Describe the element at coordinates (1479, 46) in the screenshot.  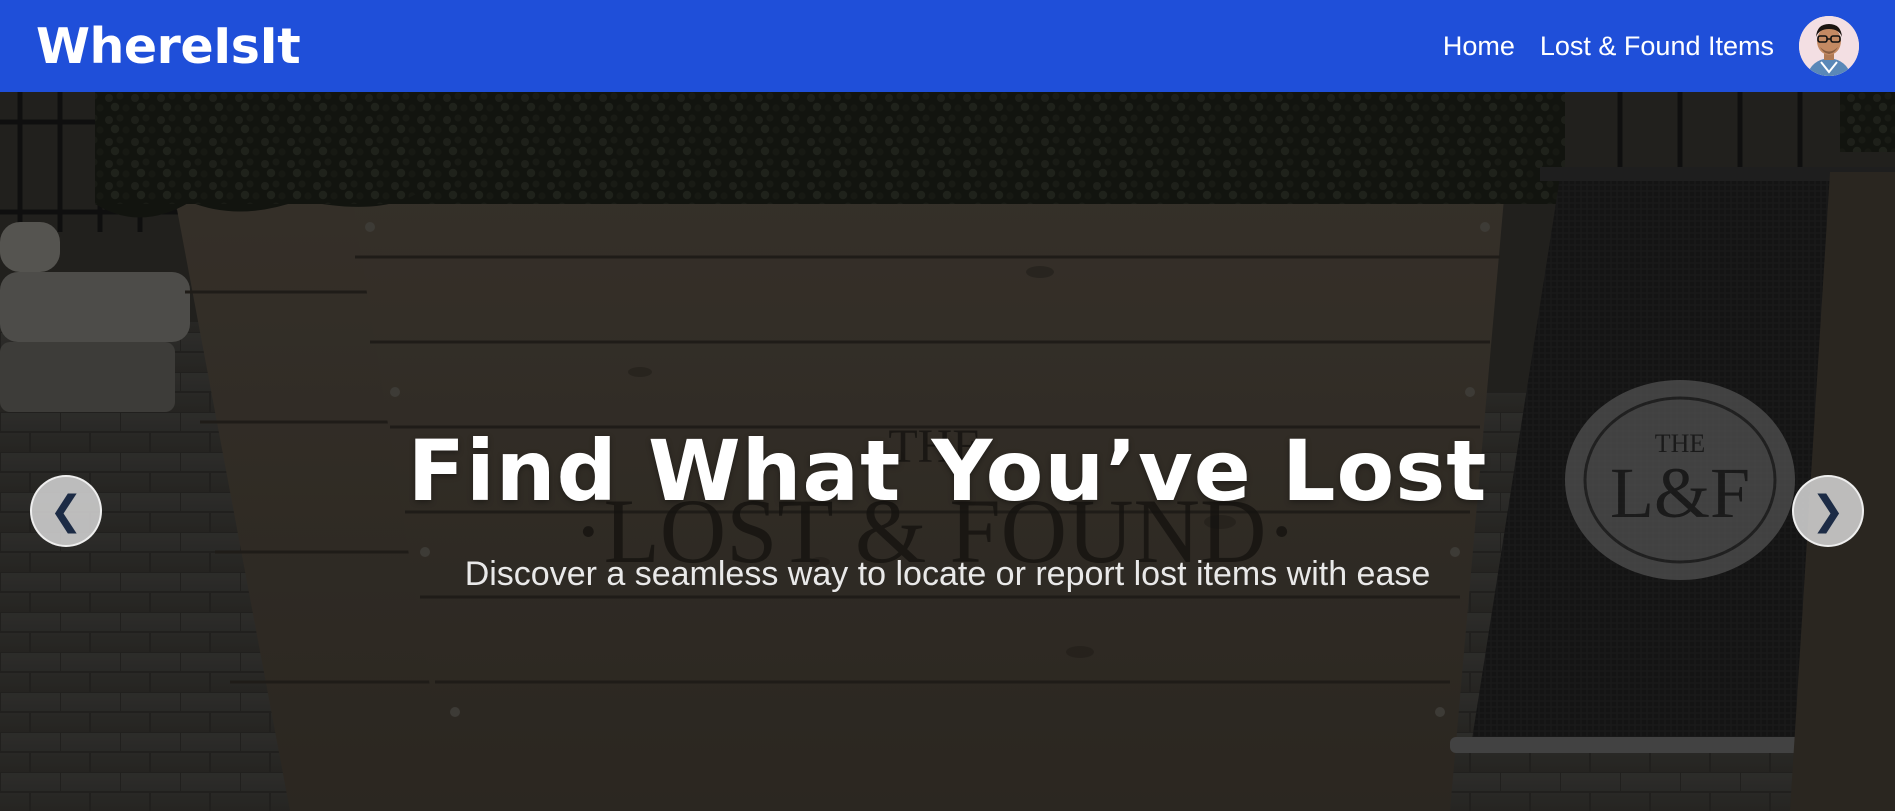
I see `nav-link-home: Home` at that location.